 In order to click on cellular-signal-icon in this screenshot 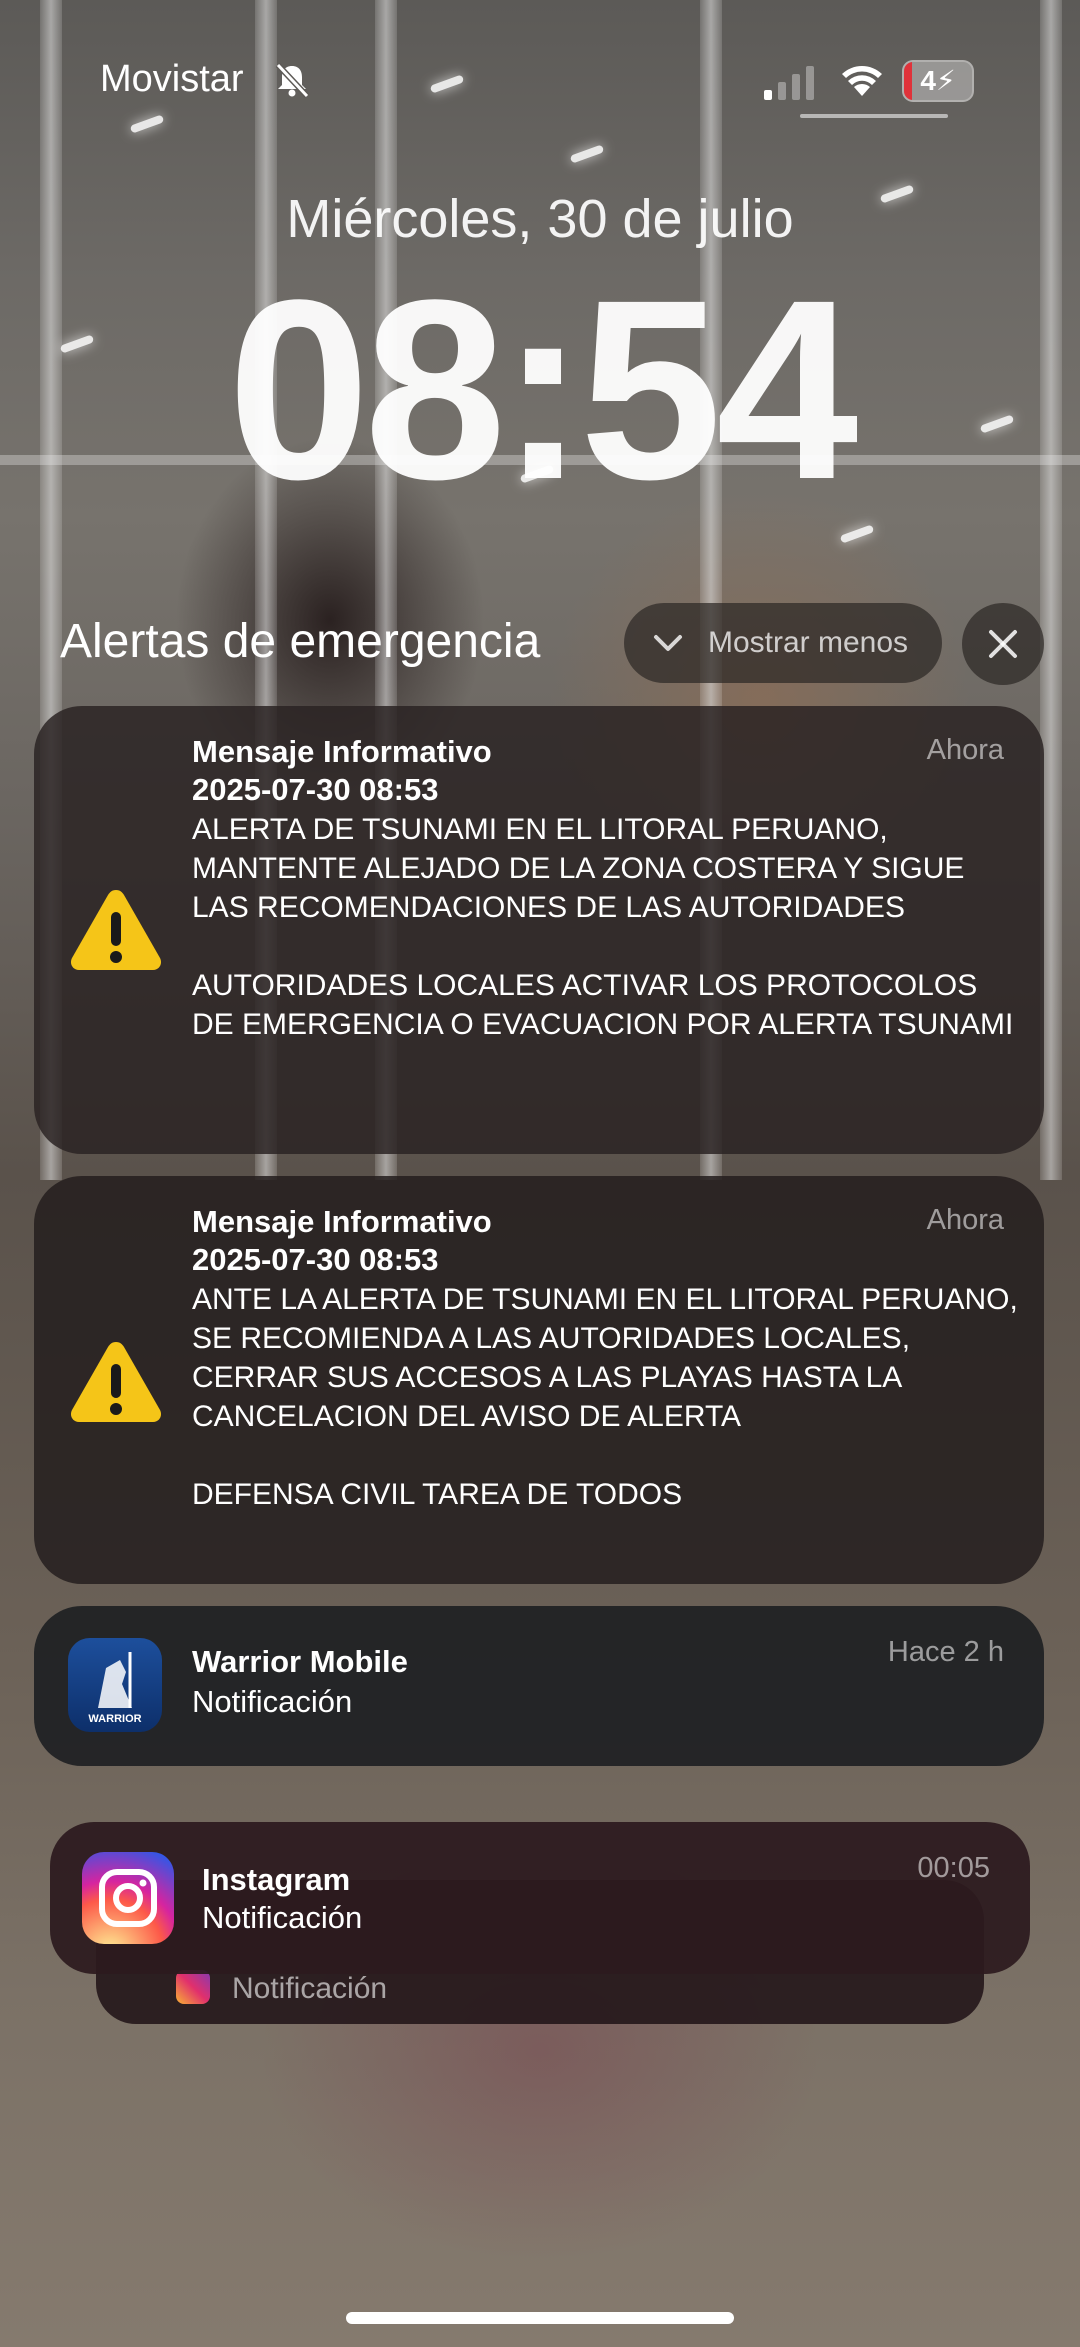, I will do `click(789, 83)`.